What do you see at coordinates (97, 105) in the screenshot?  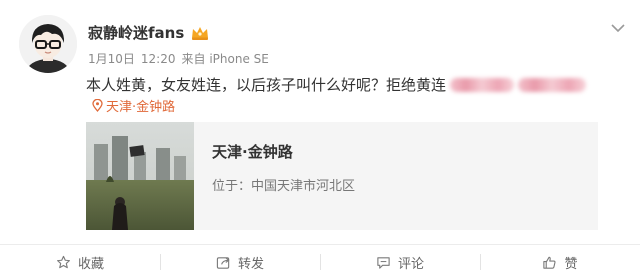 I see `location-pin-icon` at bounding box center [97, 105].